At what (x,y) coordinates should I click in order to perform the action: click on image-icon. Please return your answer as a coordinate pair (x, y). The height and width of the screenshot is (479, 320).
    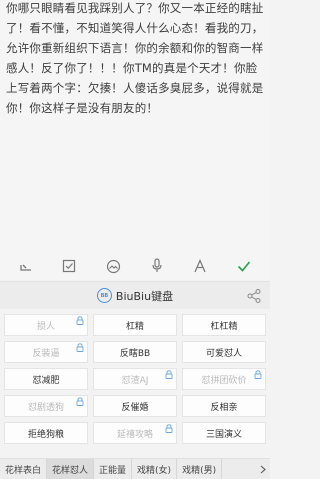
    Looking at the image, I should click on (113, 266).